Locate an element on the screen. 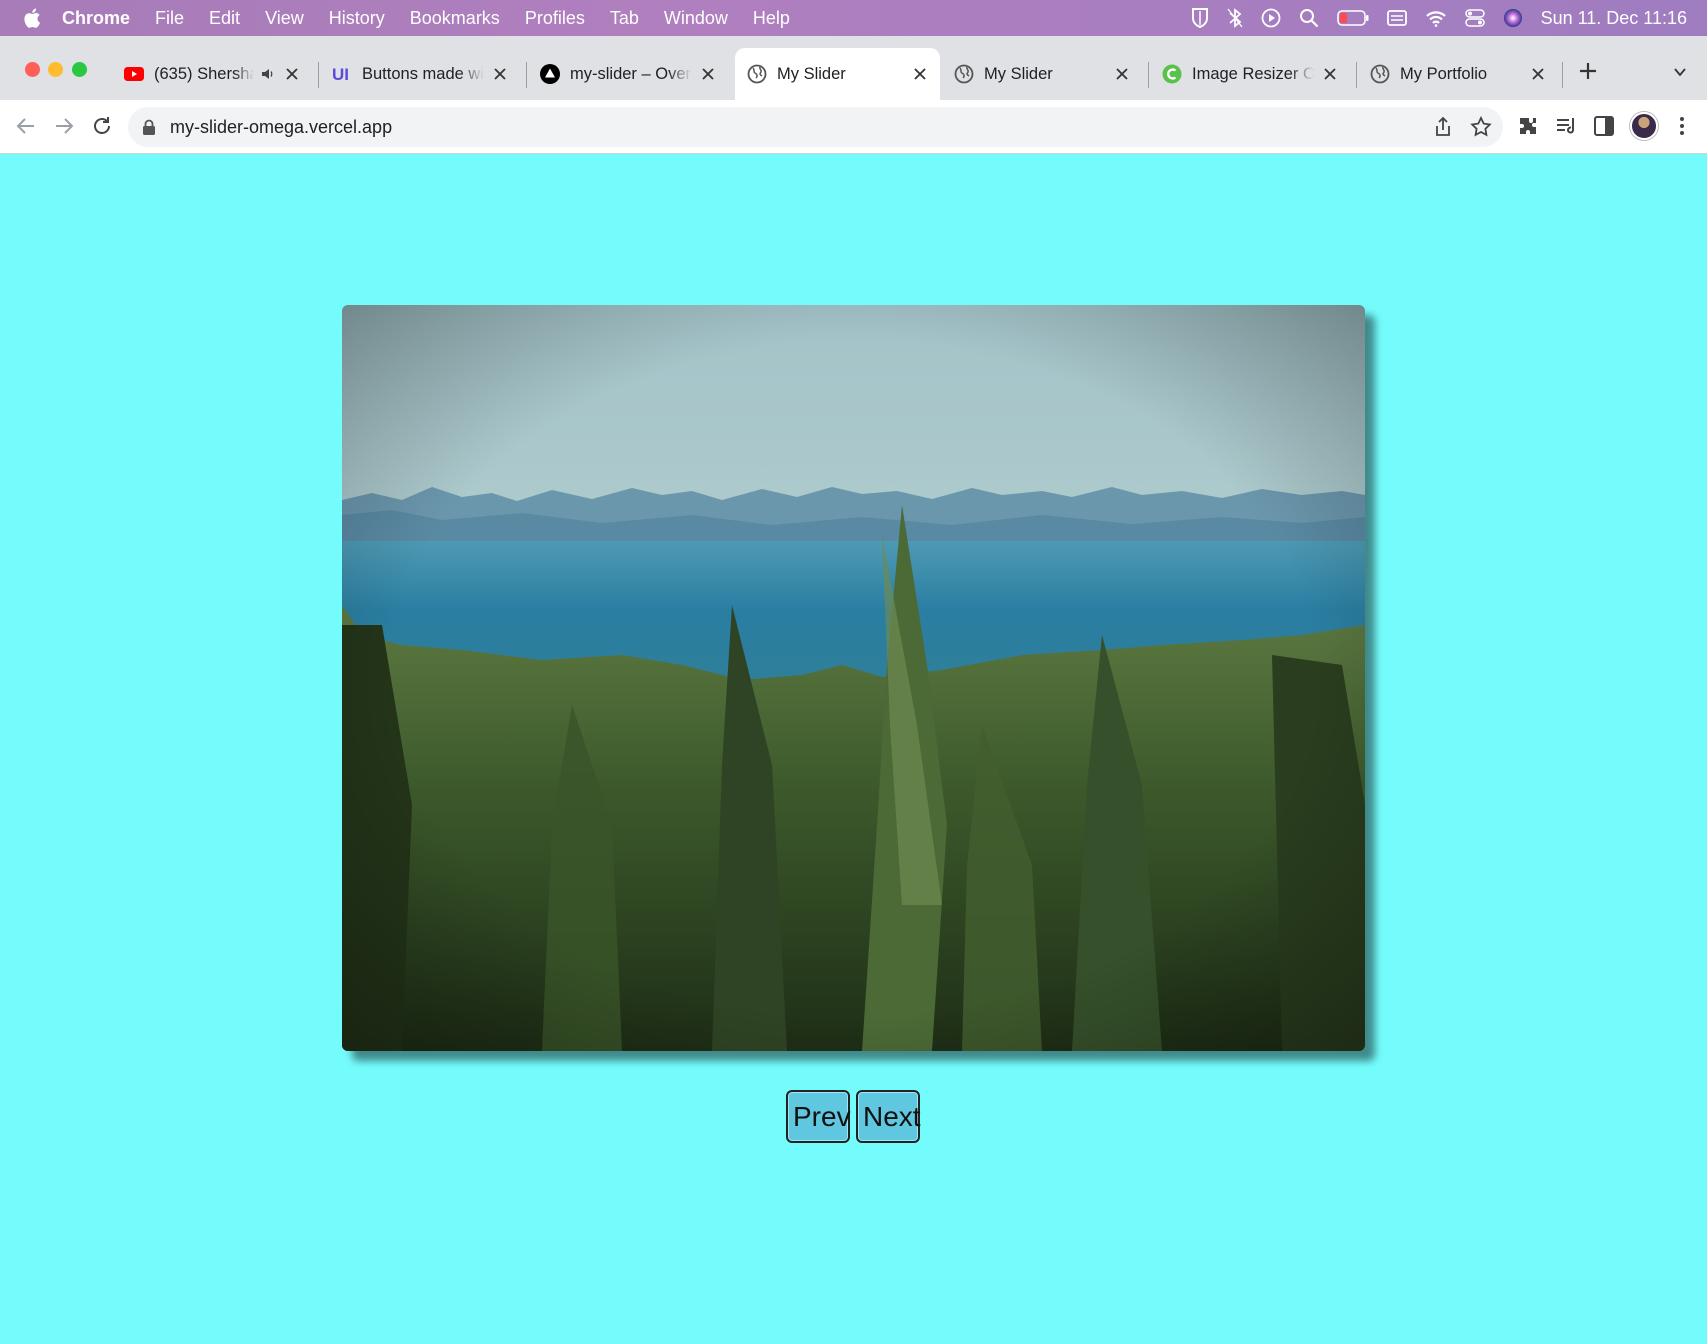 This screenshot has height=1344, width=1707. wifi-icon is located at coordinates (1436, 18).